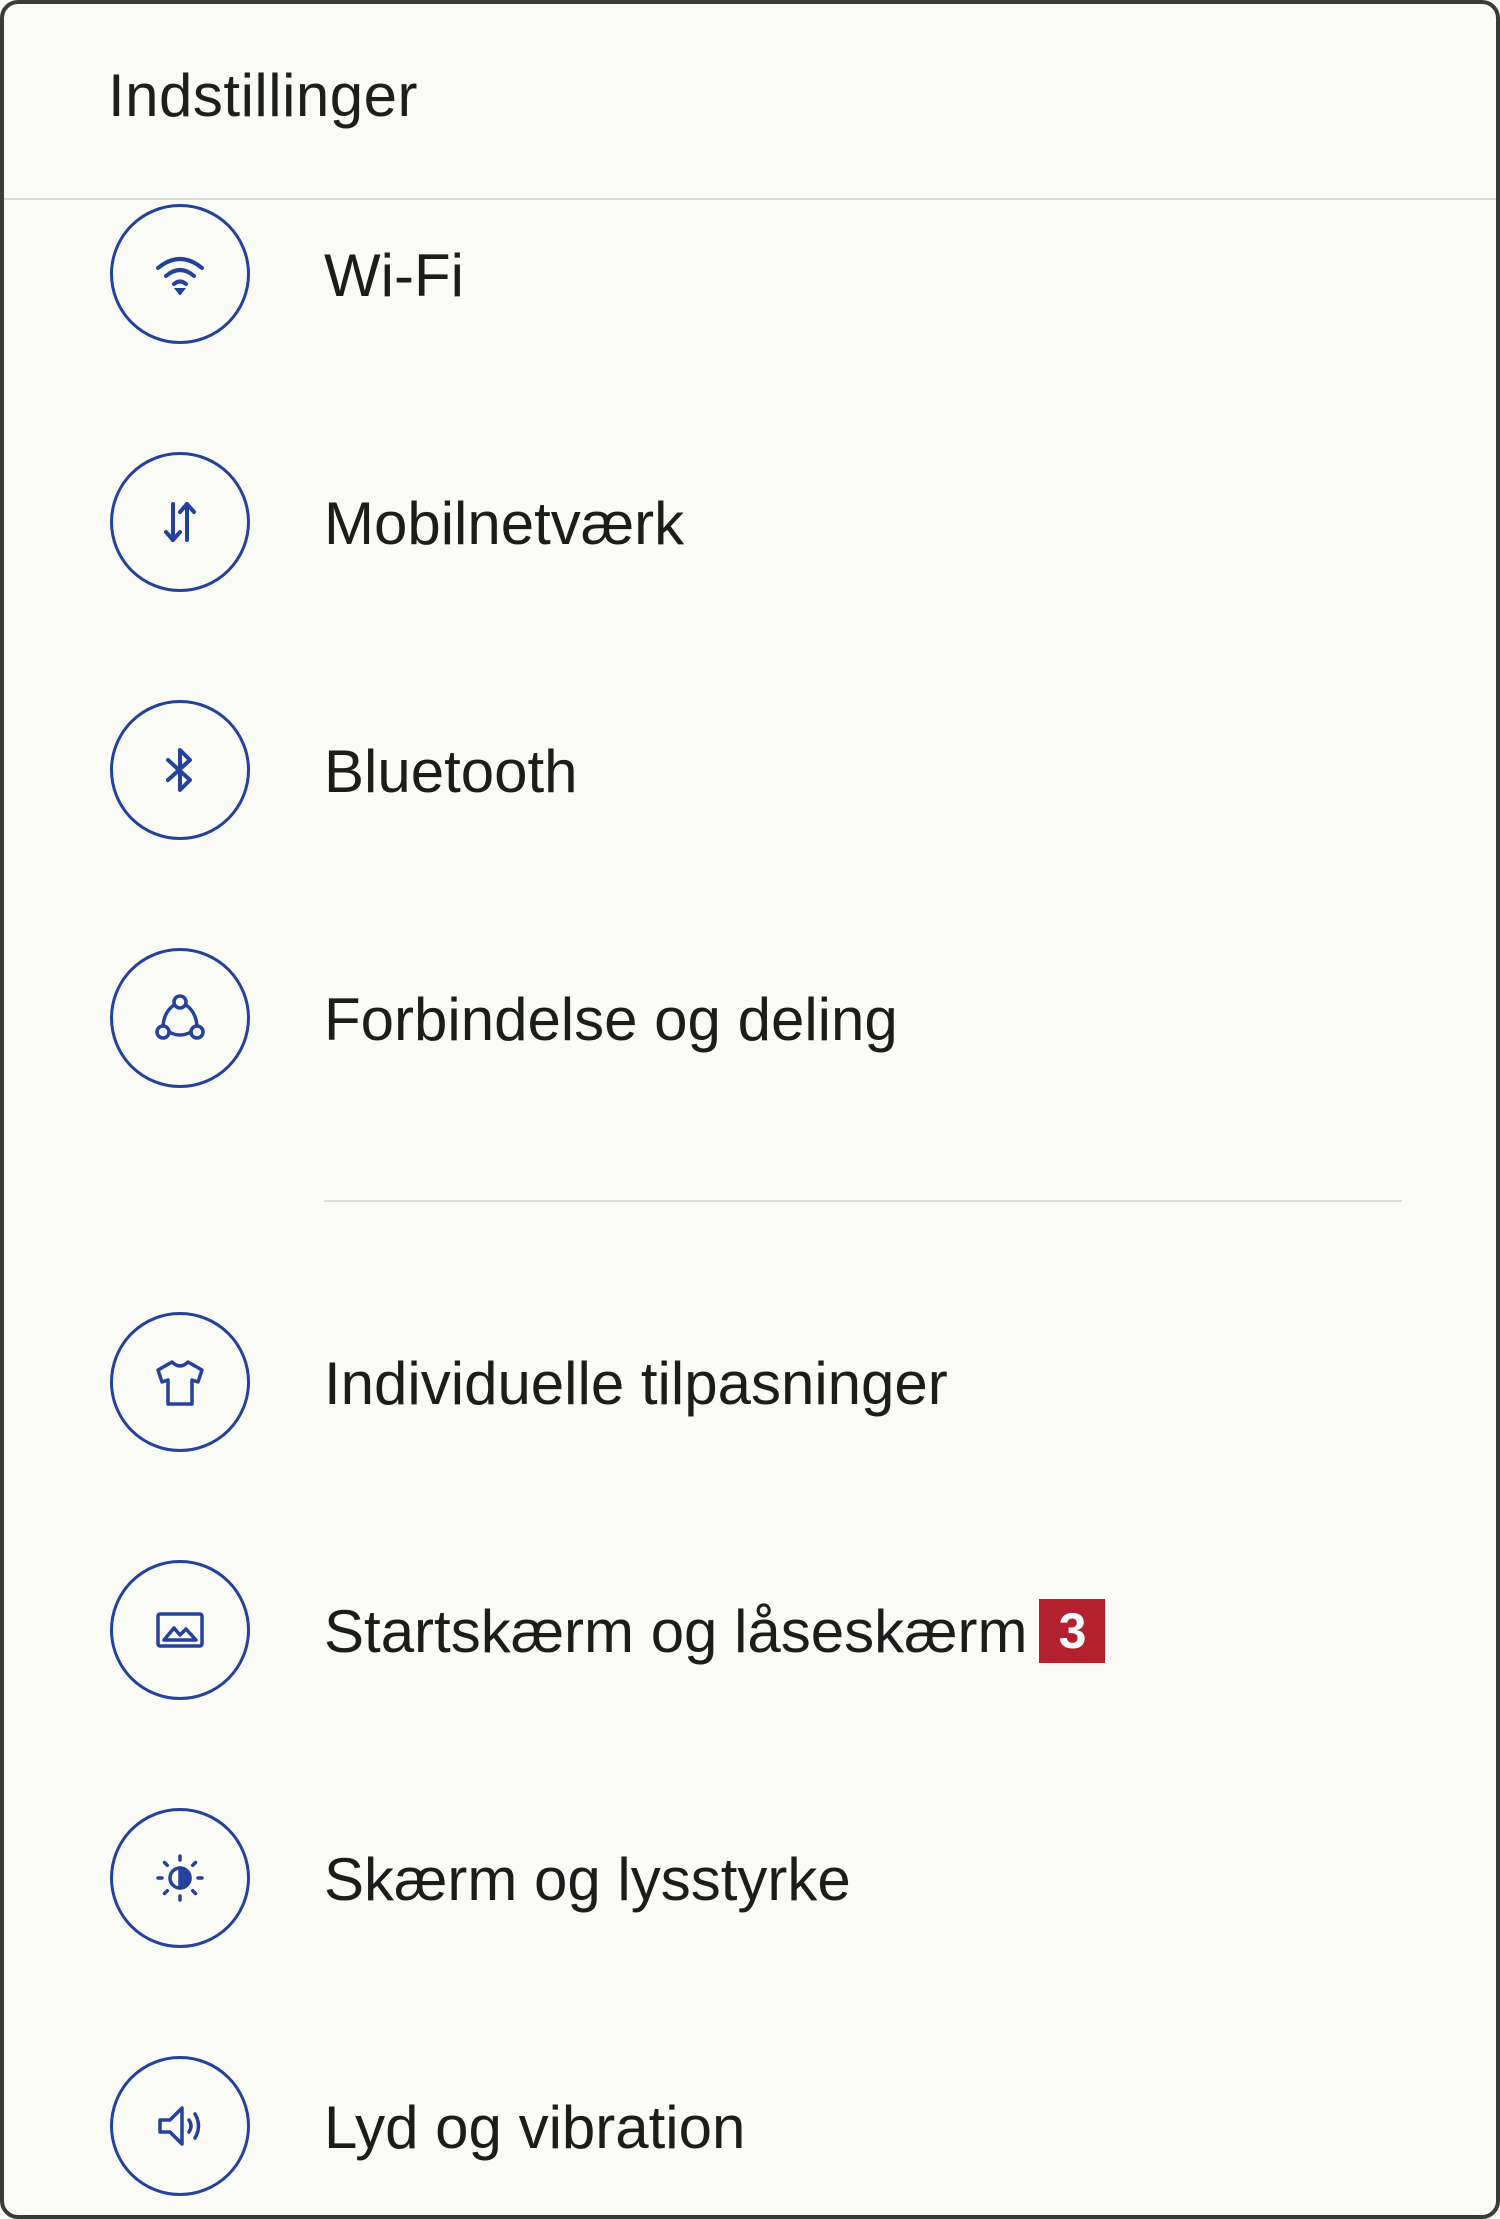  What do you see at coordinates (750, 772) in the screenshot?
I see `settings-item-bluetooth: Bluetooth` at bounding box center [750, 772].